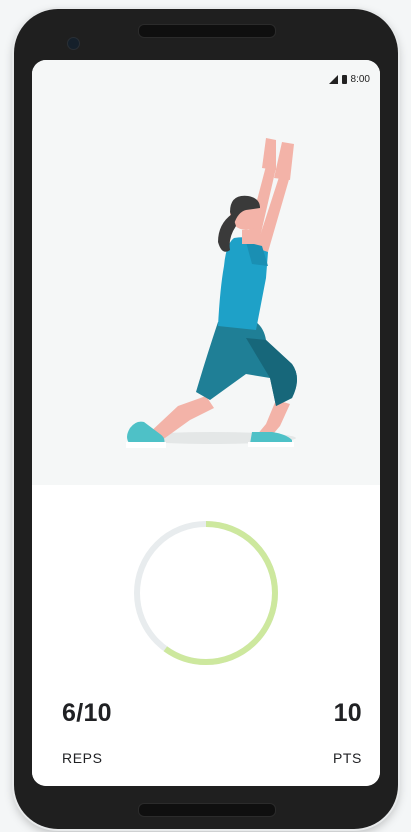  Describe the element at coordinates (87, 732) in the screenshot. I see `reps-stat: 6/10 REPS` at that location.